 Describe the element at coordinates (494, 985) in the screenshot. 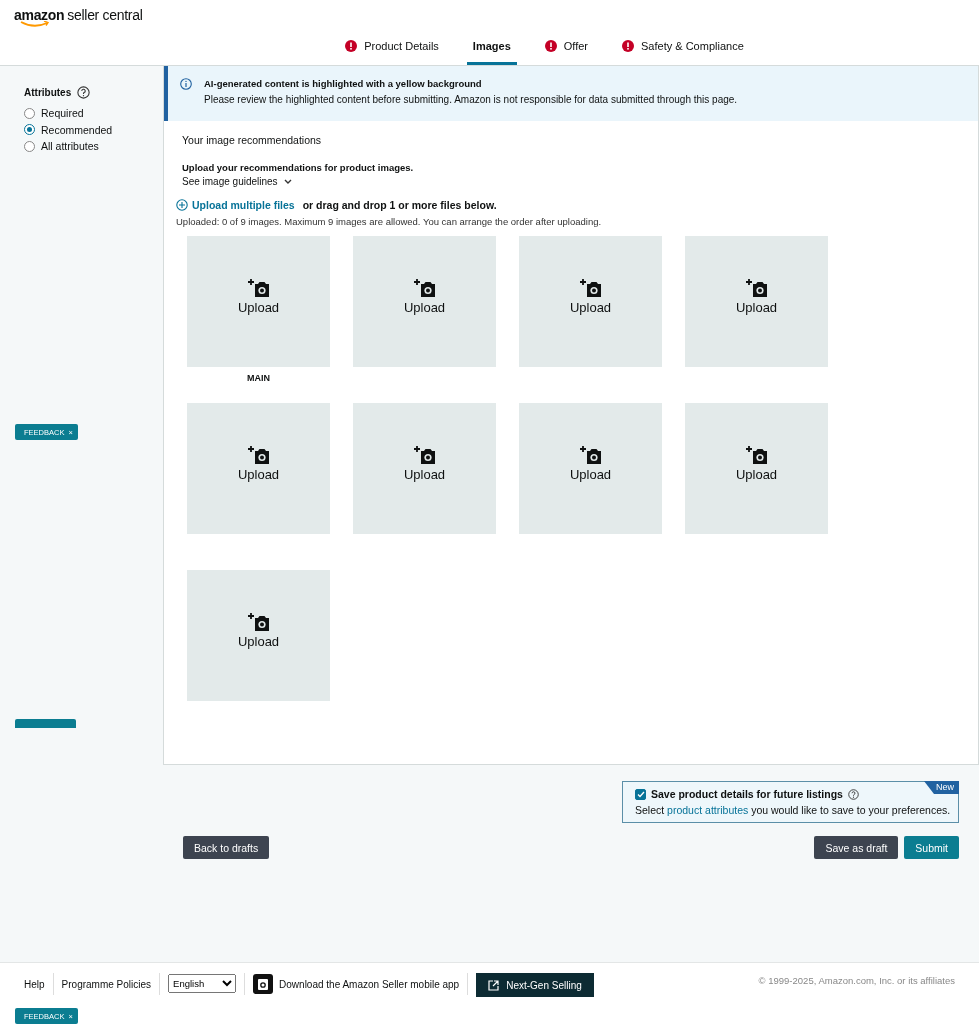

I see `external-link-icon` at that location.